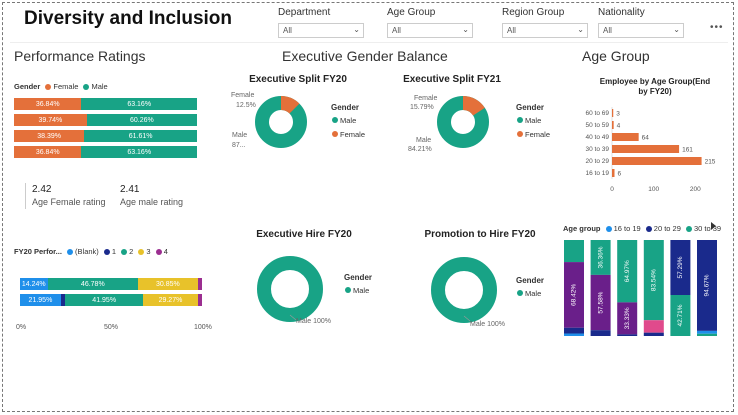 This screenshot has width=738, height=415. Describe the element at coordinates (530, 107) in the screenshot. I see `split21-legend-title: Gender` at that location.